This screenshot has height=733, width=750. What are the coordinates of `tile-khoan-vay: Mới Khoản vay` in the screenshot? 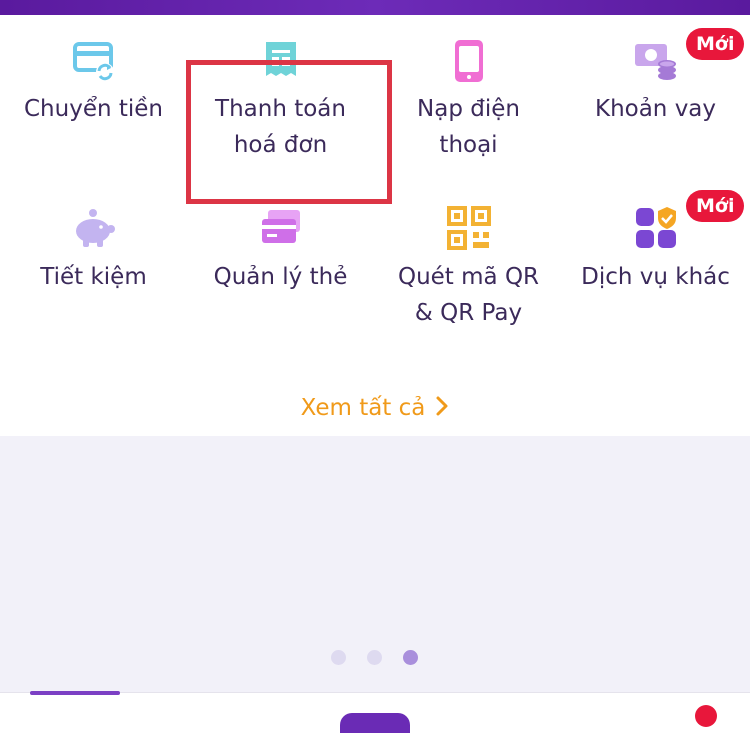 It's located at (655, 100).